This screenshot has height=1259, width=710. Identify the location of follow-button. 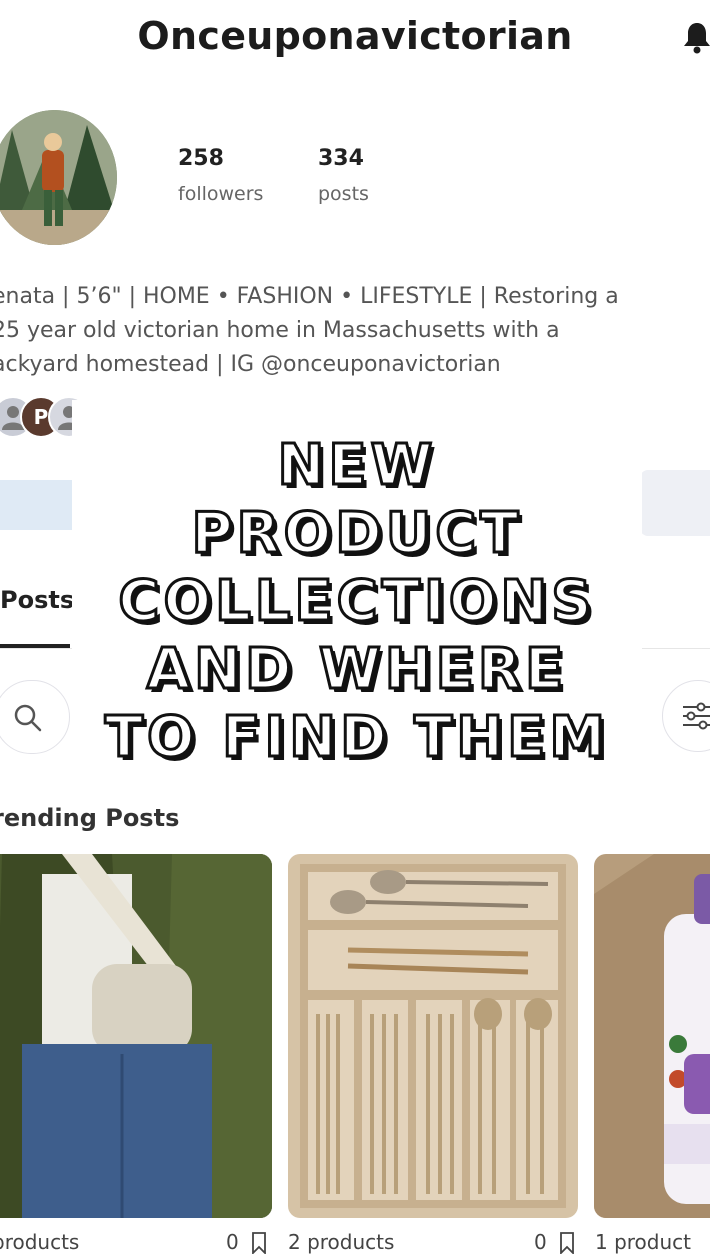
(40, 505).